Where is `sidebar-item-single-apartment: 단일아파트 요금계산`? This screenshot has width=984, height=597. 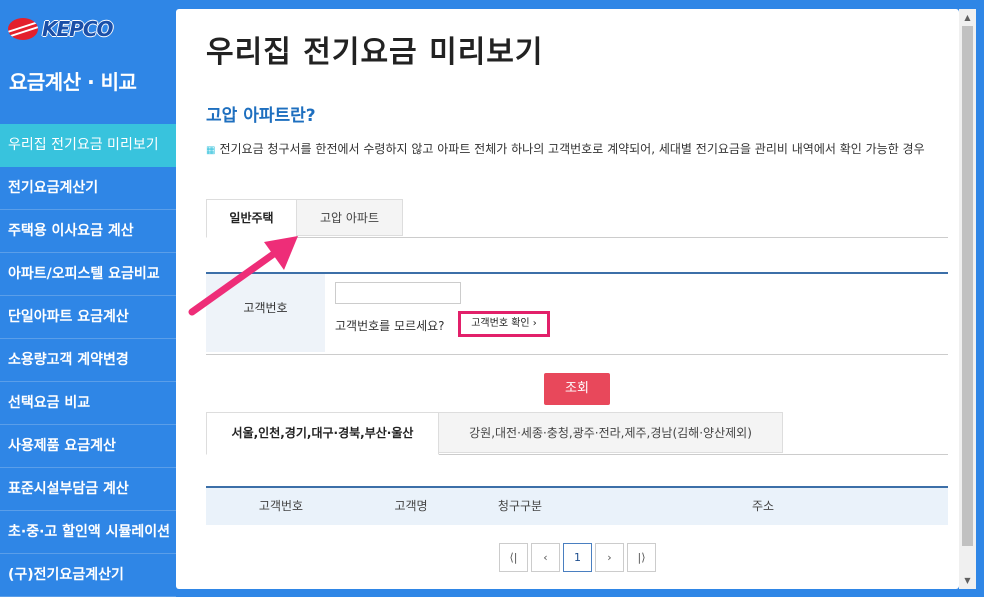
sidebar-item-single-apartment: 단일아파트 요금계산 is located at coordinates (88, 317).